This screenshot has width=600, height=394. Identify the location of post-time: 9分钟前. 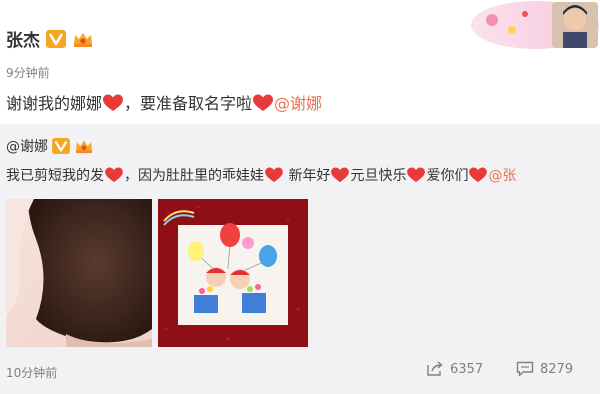
(28, 72).